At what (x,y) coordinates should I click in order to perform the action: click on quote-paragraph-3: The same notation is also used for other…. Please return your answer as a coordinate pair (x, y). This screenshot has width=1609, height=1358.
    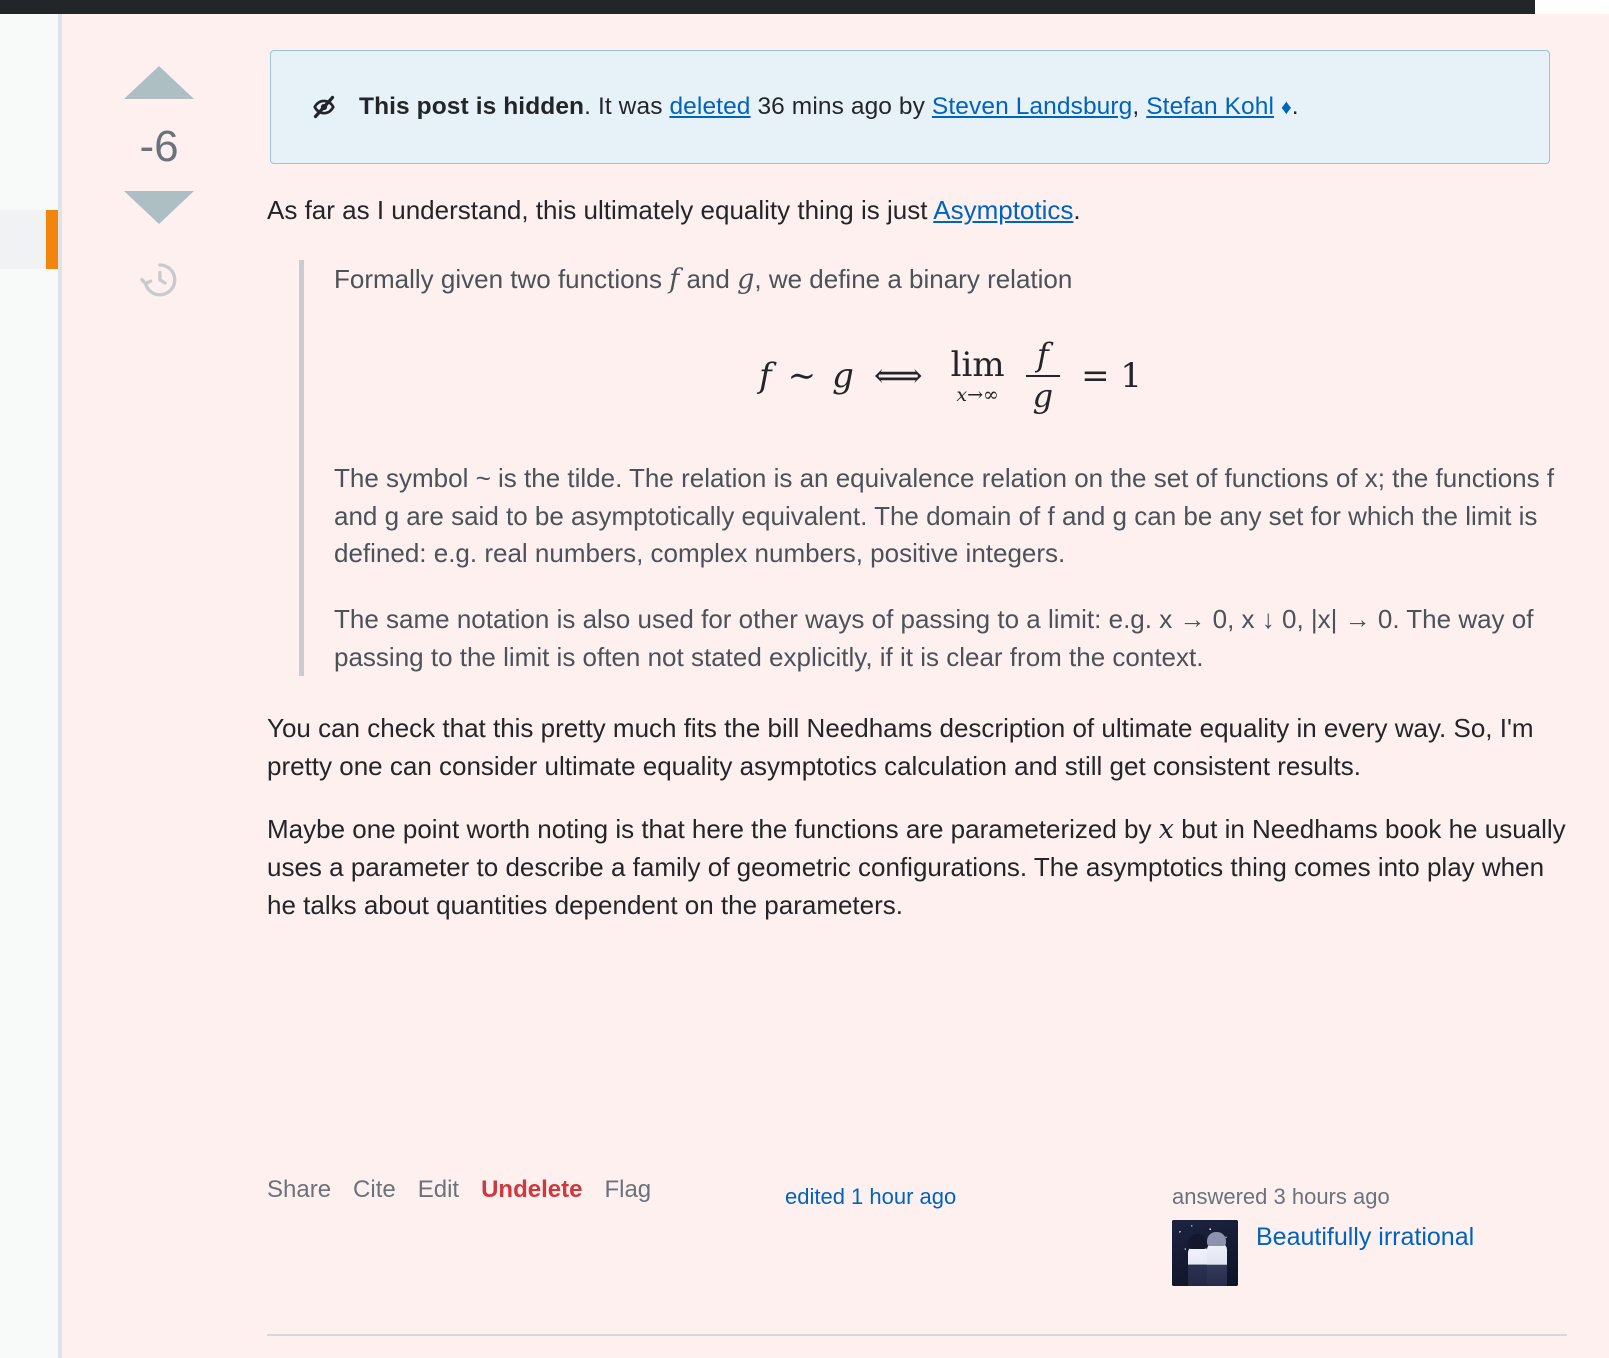
    Looking at the image, I should click on (934, 638).